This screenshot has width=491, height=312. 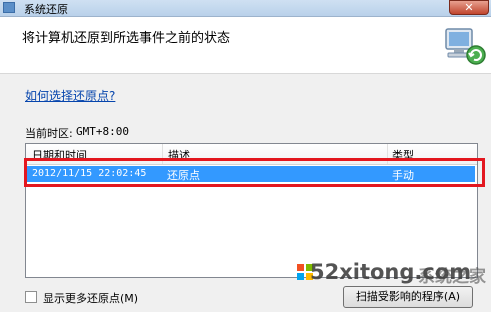 What do you see at coordinates (89, 173) in the screenshot?
I see `row-datetime: 2012/11/15 22:02:45` at bounding box center [89, 173].